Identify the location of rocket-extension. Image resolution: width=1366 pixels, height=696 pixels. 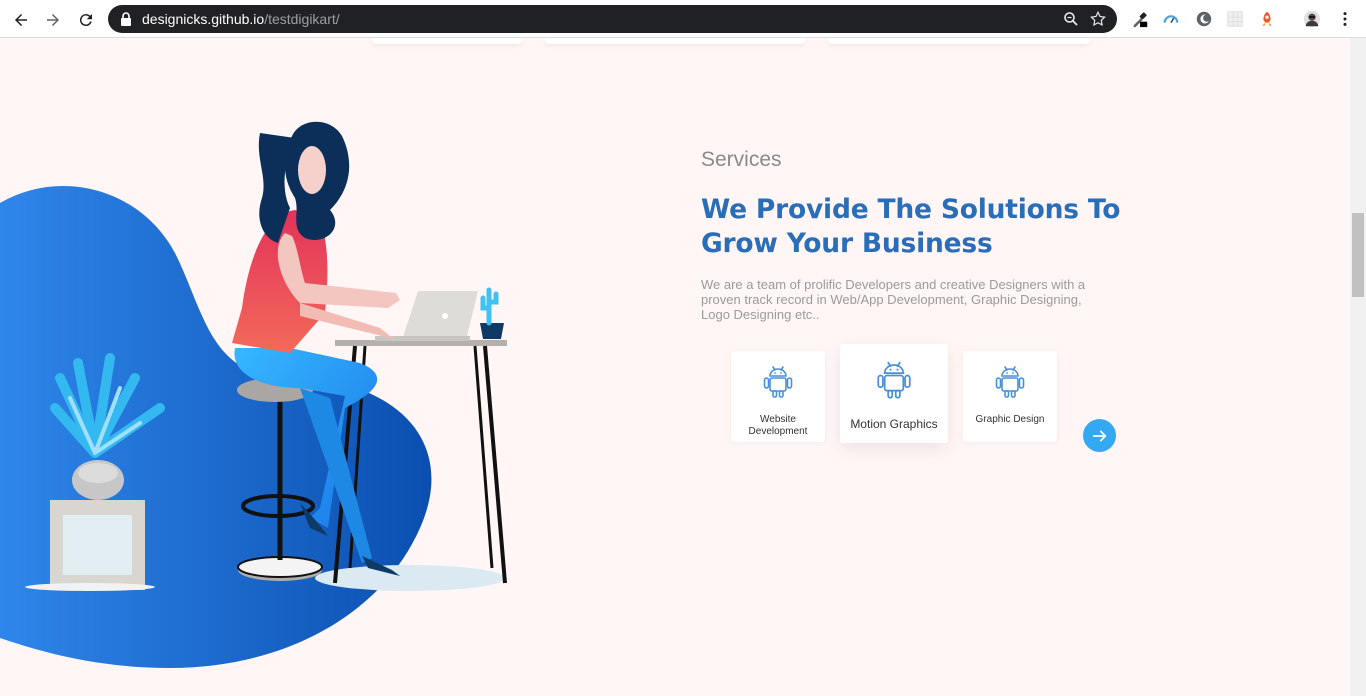
(1267, 19).